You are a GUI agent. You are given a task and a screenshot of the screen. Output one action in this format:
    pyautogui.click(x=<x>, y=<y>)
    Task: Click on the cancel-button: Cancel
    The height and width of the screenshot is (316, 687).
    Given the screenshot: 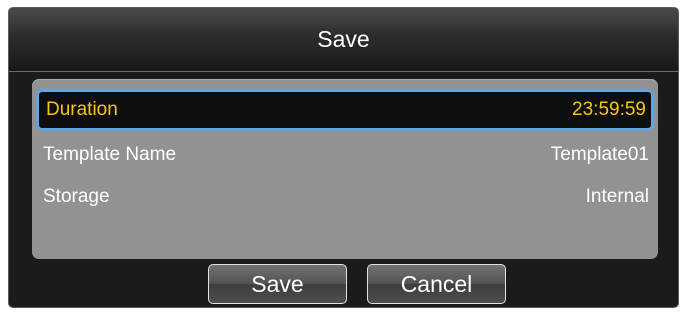 What is the action you would take?
    pyautogui.click(x=436, y=284)
    